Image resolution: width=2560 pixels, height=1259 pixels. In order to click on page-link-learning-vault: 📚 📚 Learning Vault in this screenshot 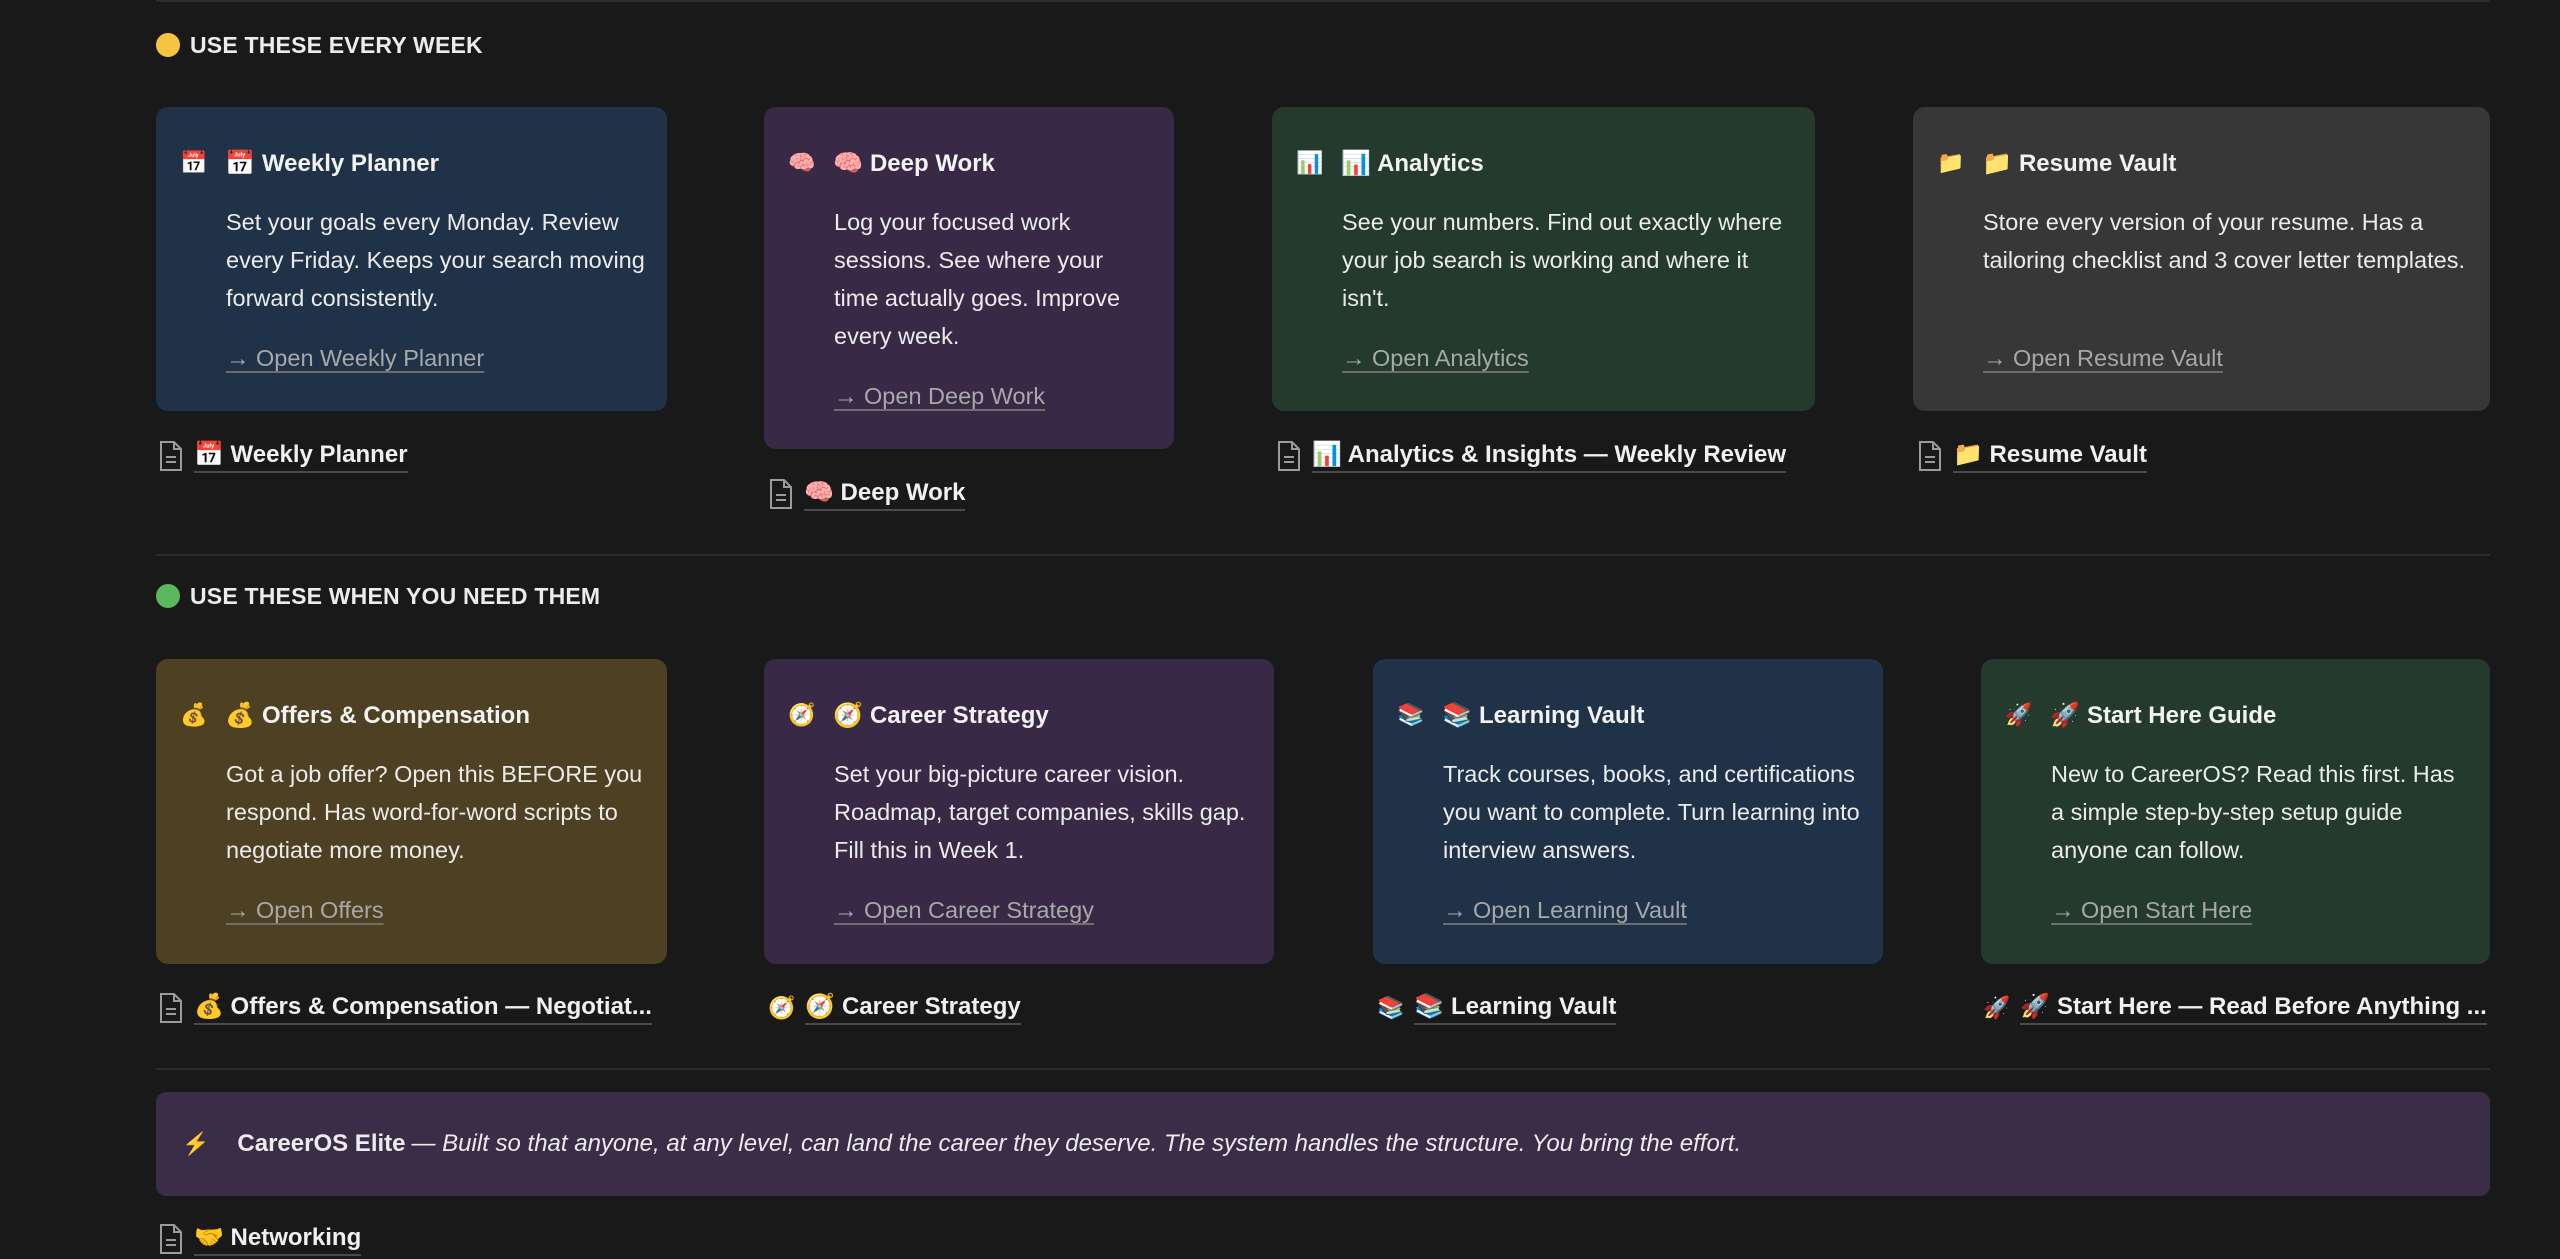, I will do `click(1497, 1008)`.